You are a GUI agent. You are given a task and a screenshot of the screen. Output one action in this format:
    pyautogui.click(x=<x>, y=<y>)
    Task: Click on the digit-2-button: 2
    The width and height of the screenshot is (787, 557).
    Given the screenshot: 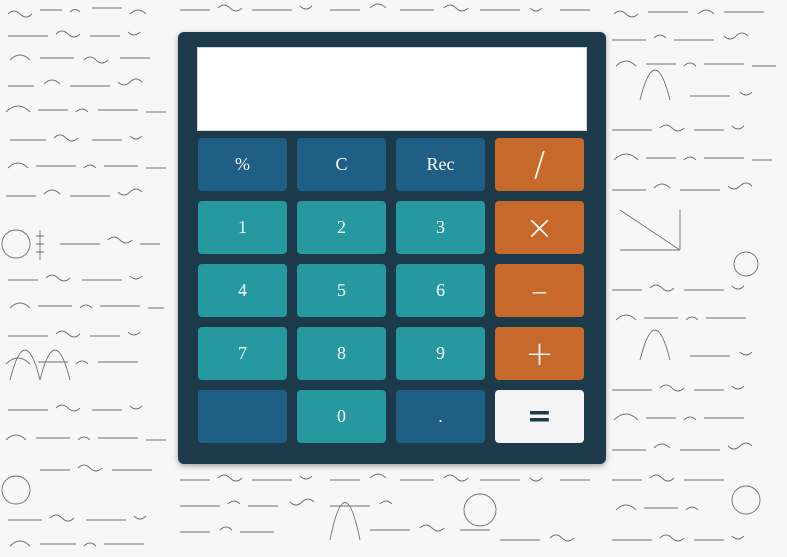 What is the action you would take?
    pyautogui.click(x=341, y=227)
    